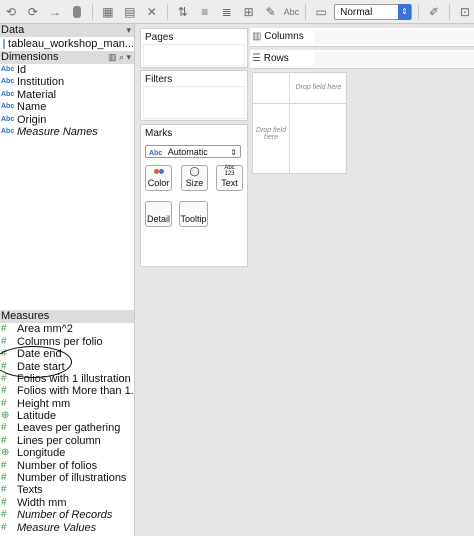 This screenshot has height=536, width=474. I want to click on undo-icon: ⟲, so click(11, 12).